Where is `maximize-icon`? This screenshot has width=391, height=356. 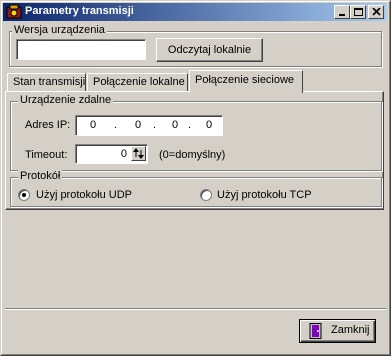 maximize-icon is located at coordinates (358, 12).